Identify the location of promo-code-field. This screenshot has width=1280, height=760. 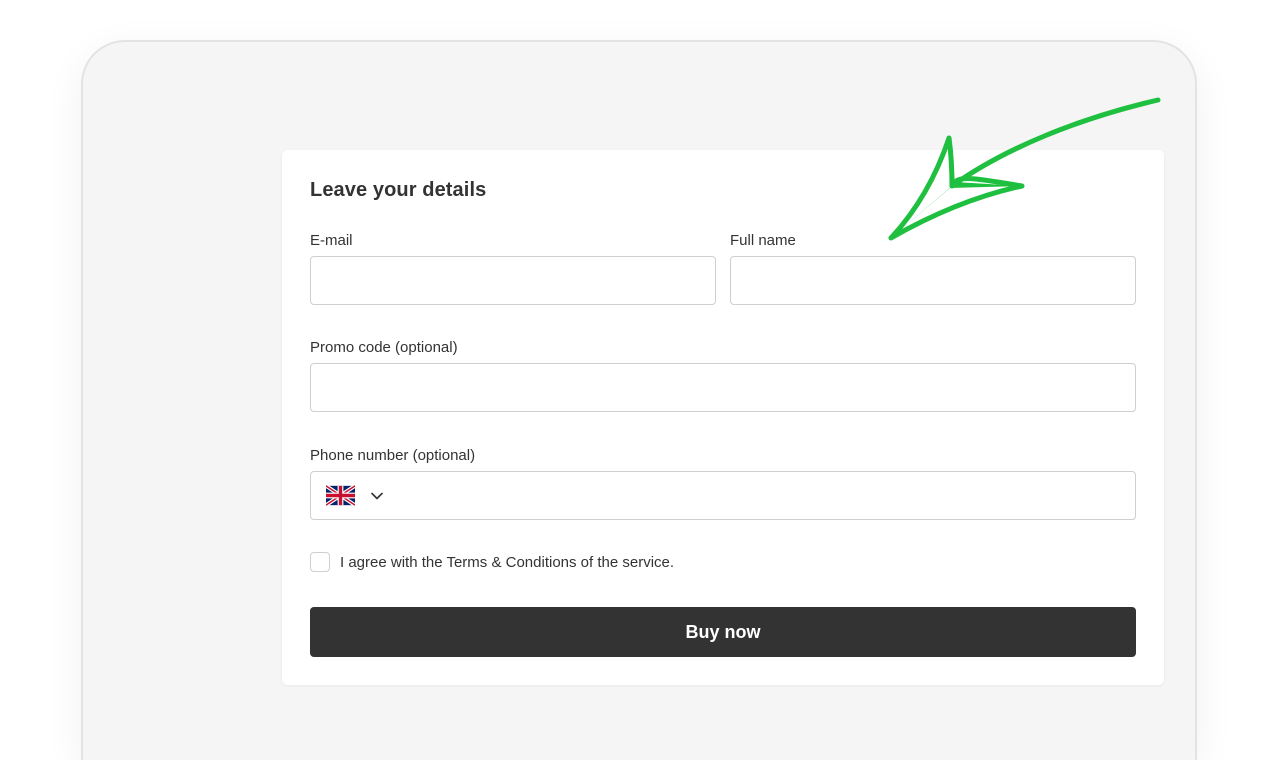
(723, 387).